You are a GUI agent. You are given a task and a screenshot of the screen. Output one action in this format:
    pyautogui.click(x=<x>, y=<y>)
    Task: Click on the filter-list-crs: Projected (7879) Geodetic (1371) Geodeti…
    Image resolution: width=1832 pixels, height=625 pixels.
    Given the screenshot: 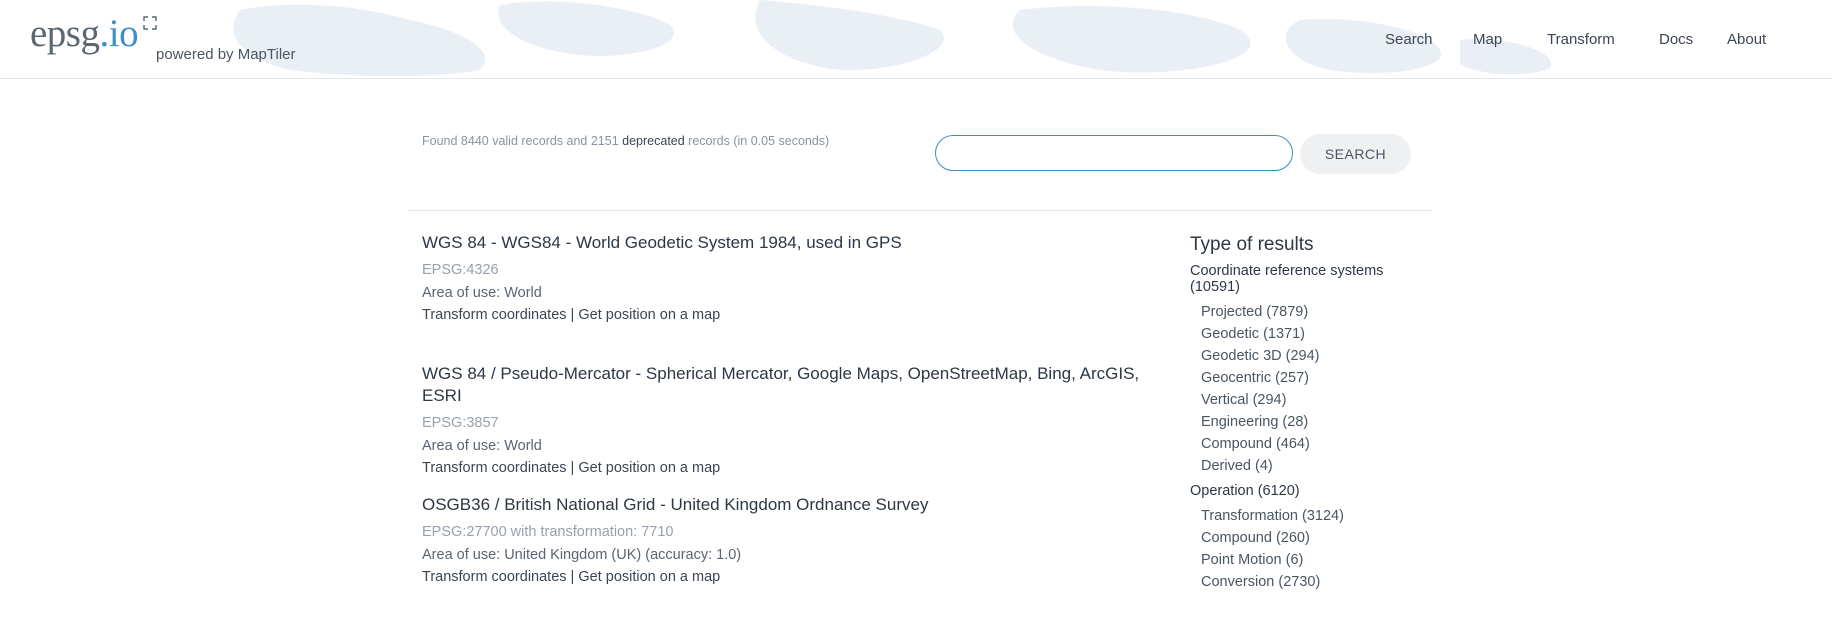 What is the action you would take?
    pyautogui.click(x=1300, y=389)
    